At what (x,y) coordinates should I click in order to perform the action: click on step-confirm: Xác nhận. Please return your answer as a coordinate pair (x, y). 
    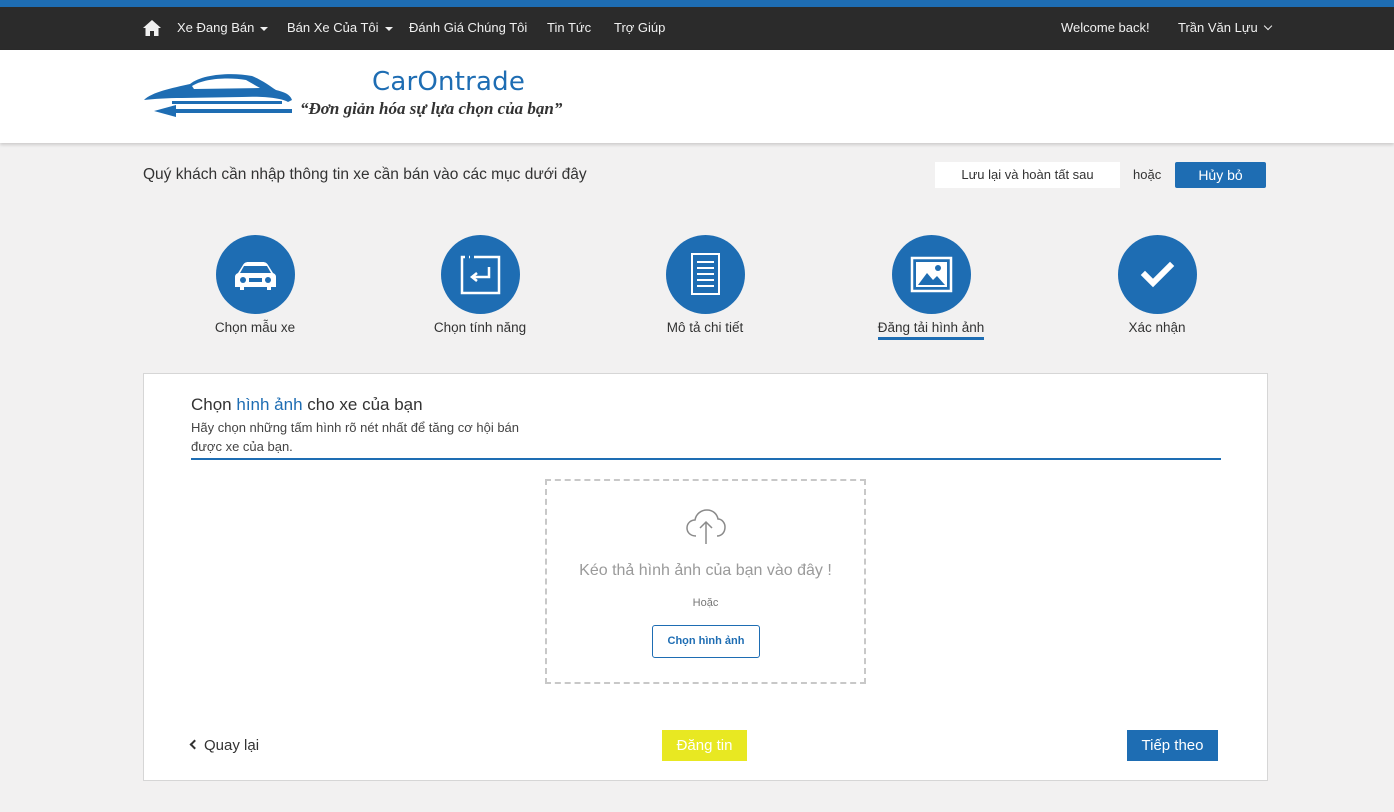
    Looking at the image, I should click on (1157, 286).